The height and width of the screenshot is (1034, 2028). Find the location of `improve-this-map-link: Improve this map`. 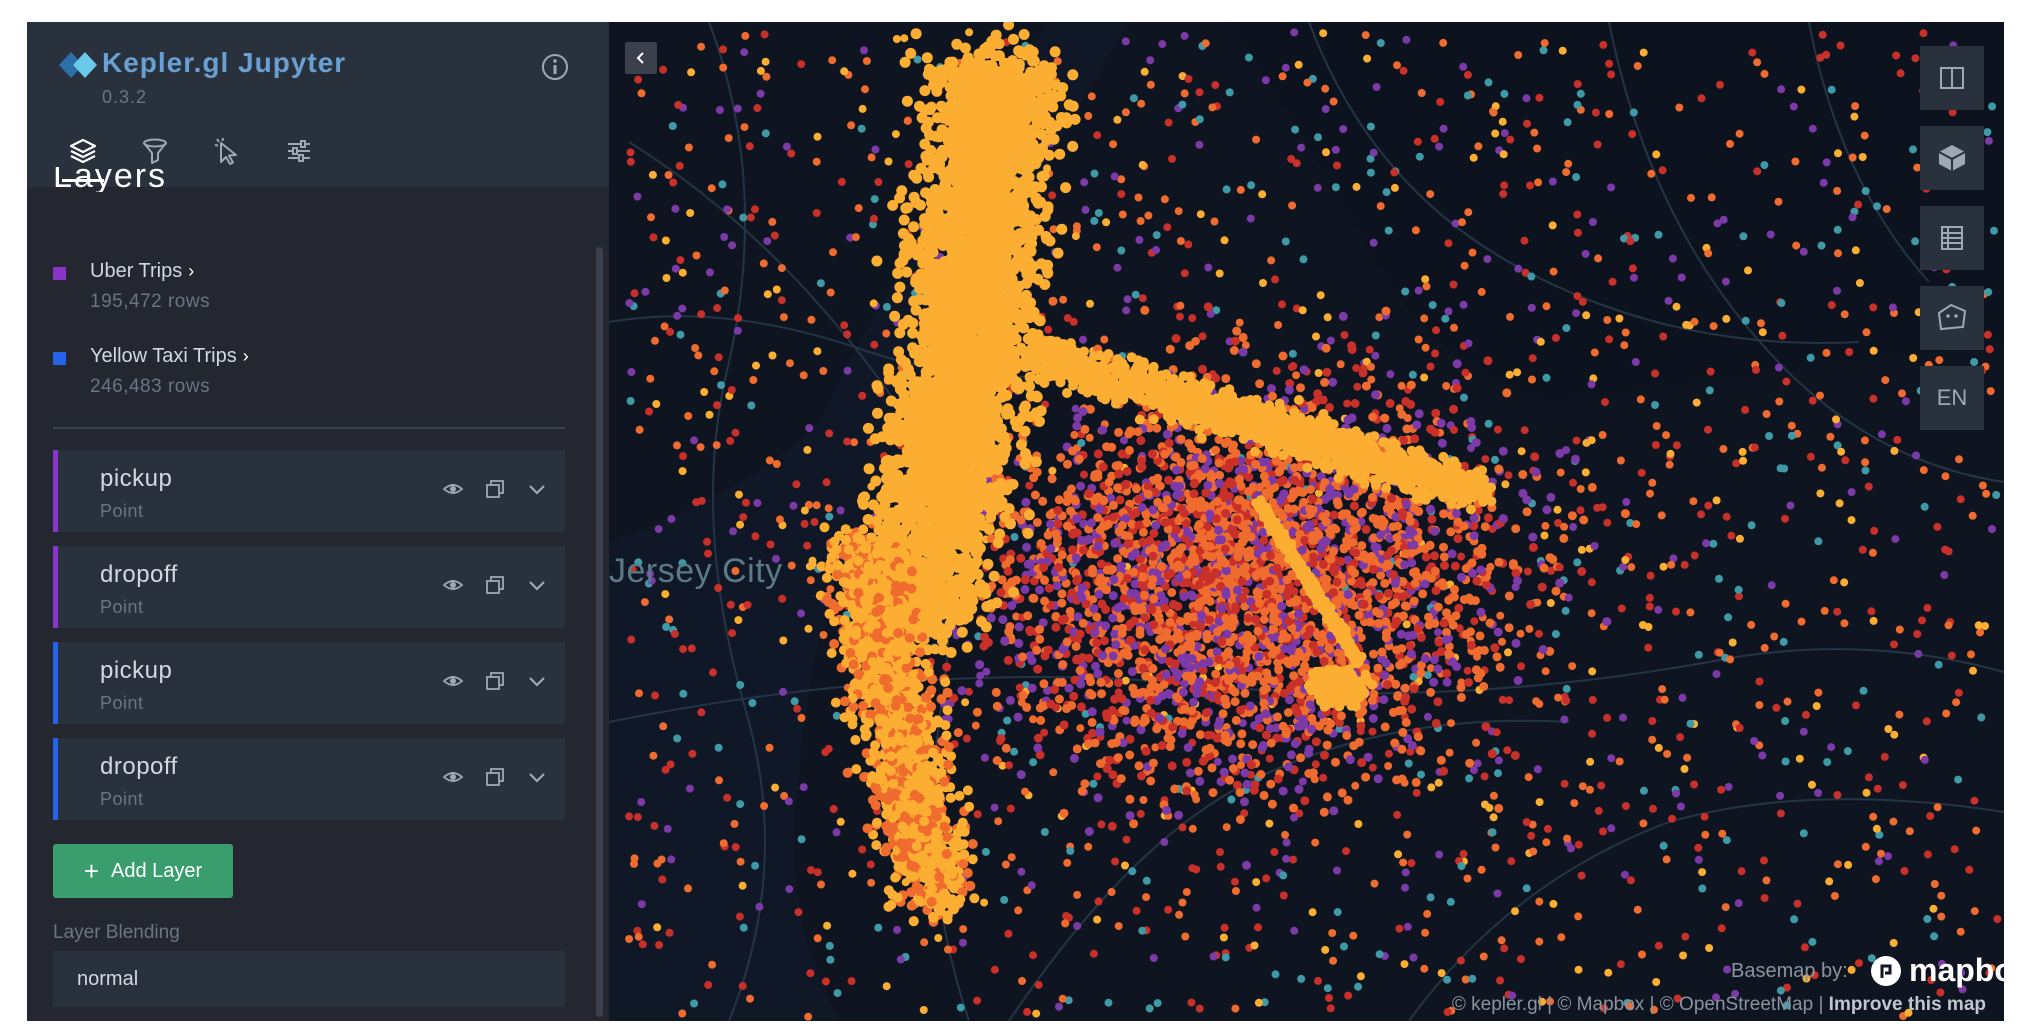

improve-this-map-link: Improve this map is located at coordinates (1907, 1004).